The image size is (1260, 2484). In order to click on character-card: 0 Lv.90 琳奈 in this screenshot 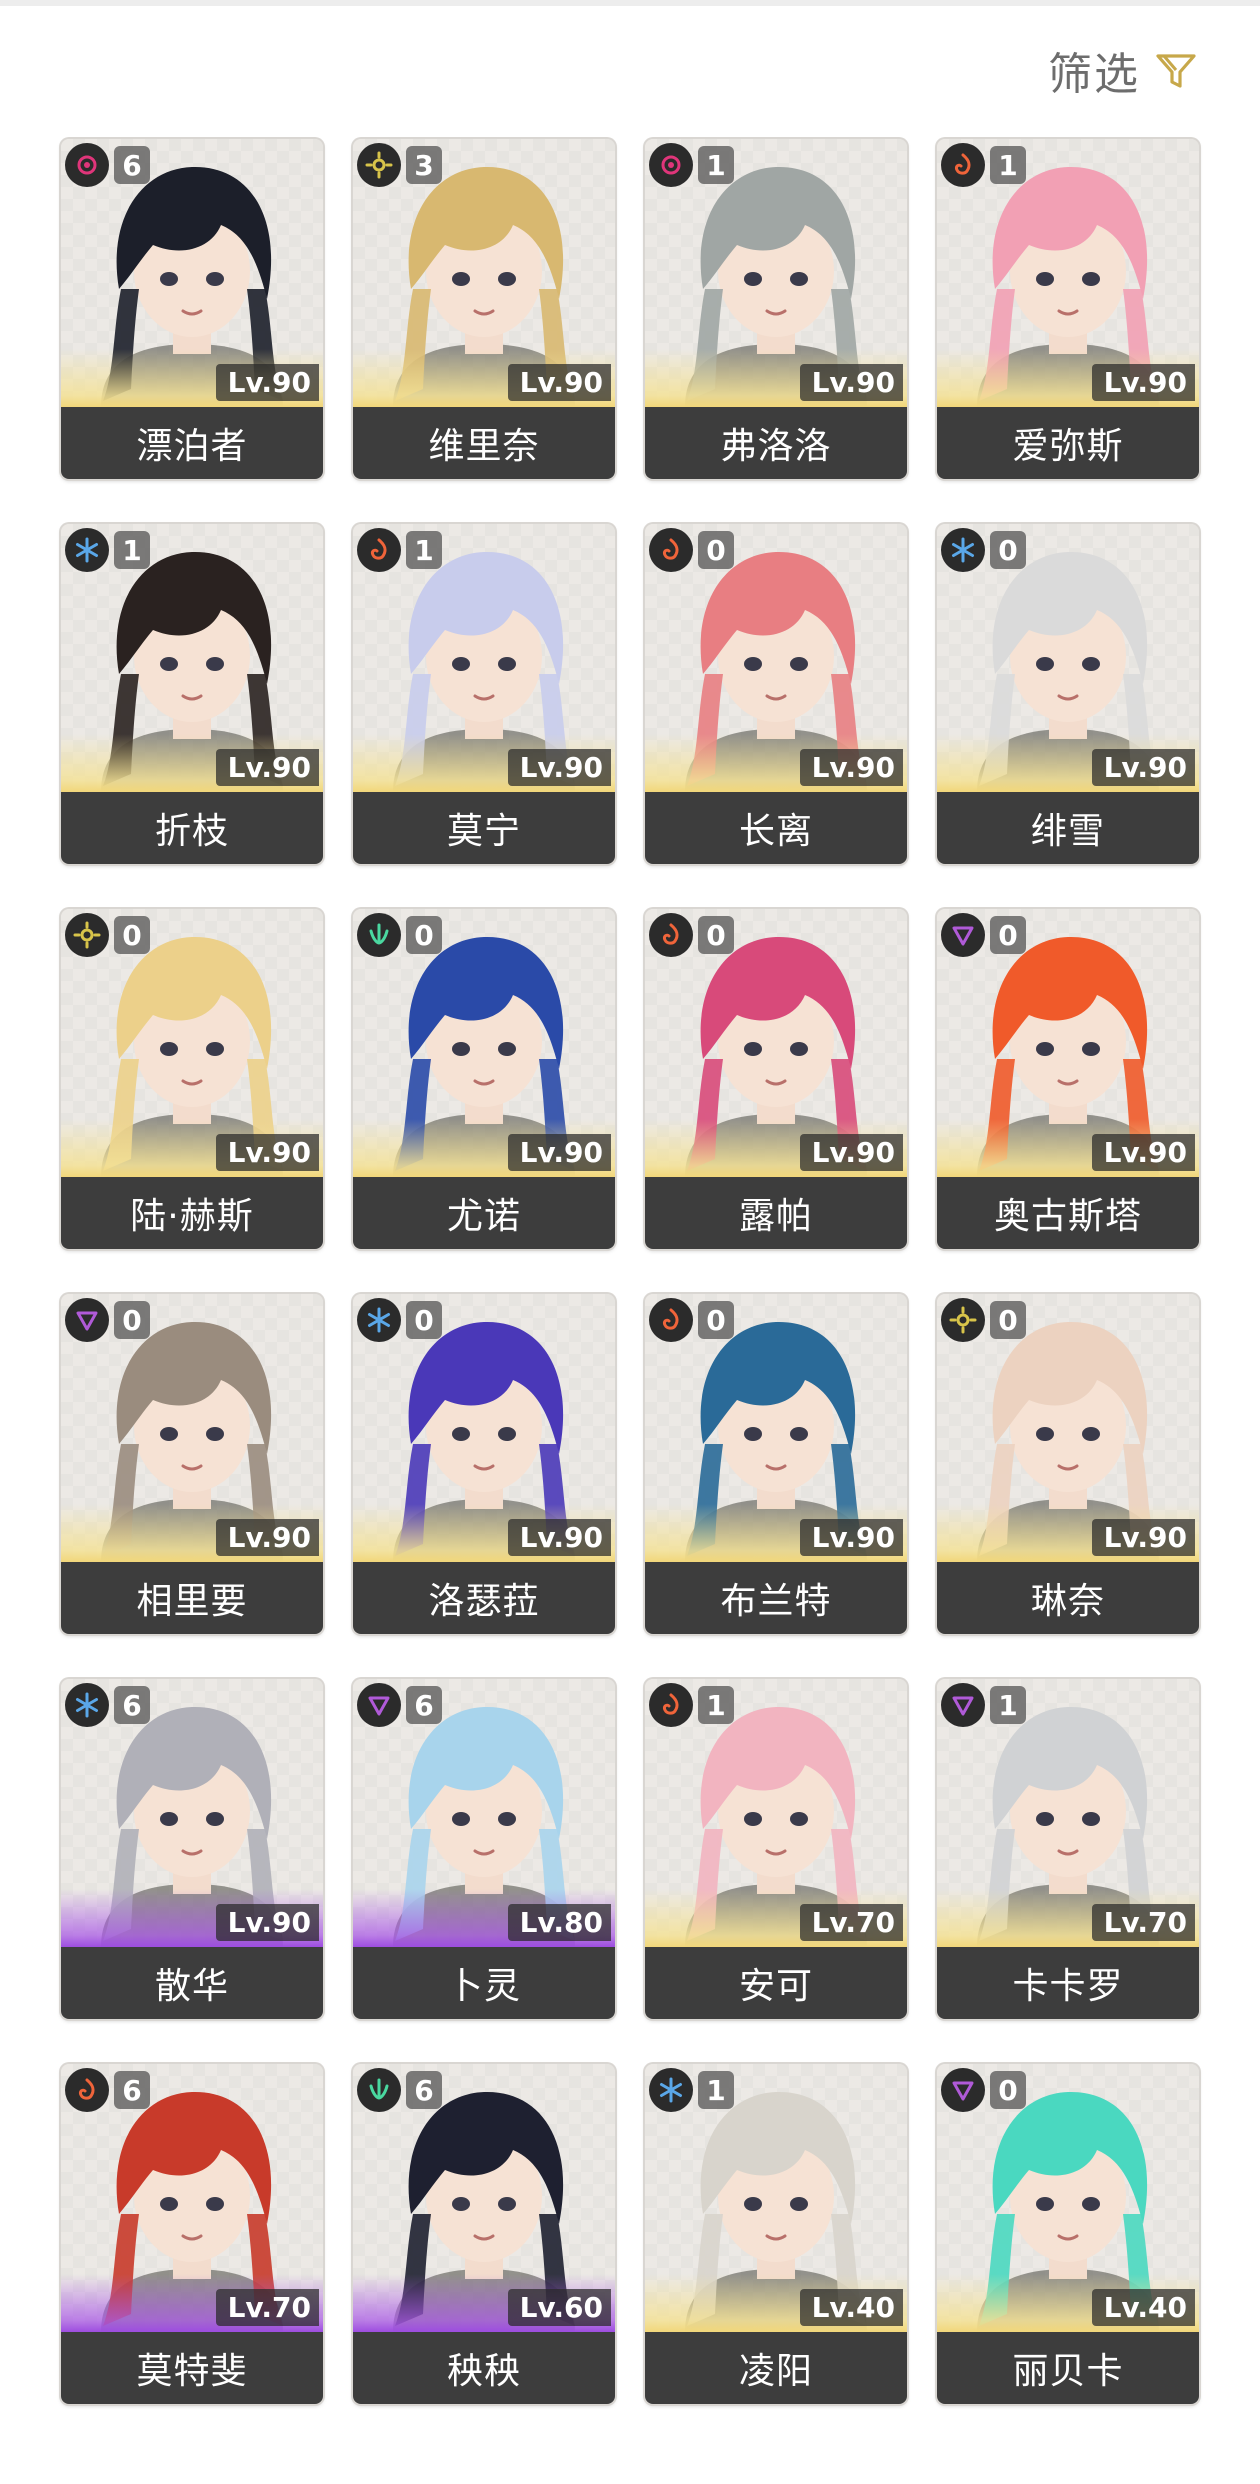, I will do `click(1068, 1464)`.